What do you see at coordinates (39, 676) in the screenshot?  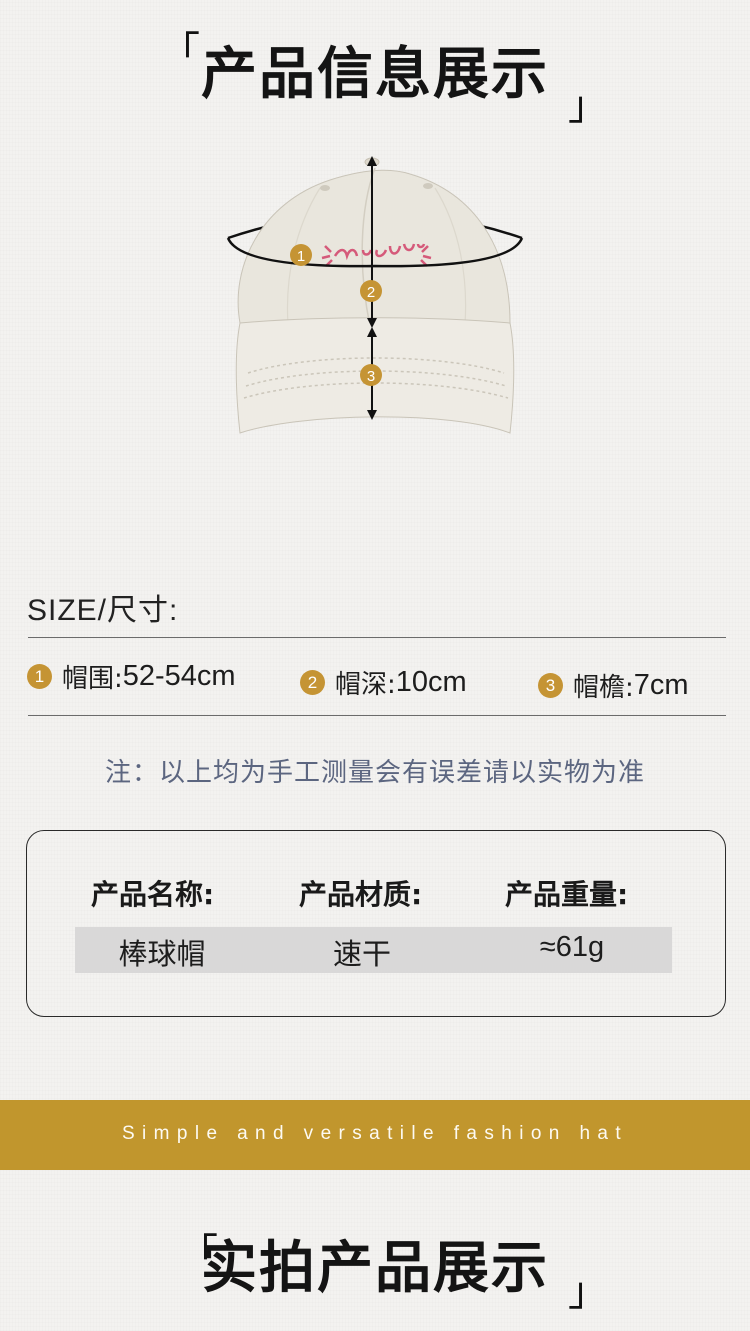 I see `size-number-badge: 1` at bounding box center [39, 676].